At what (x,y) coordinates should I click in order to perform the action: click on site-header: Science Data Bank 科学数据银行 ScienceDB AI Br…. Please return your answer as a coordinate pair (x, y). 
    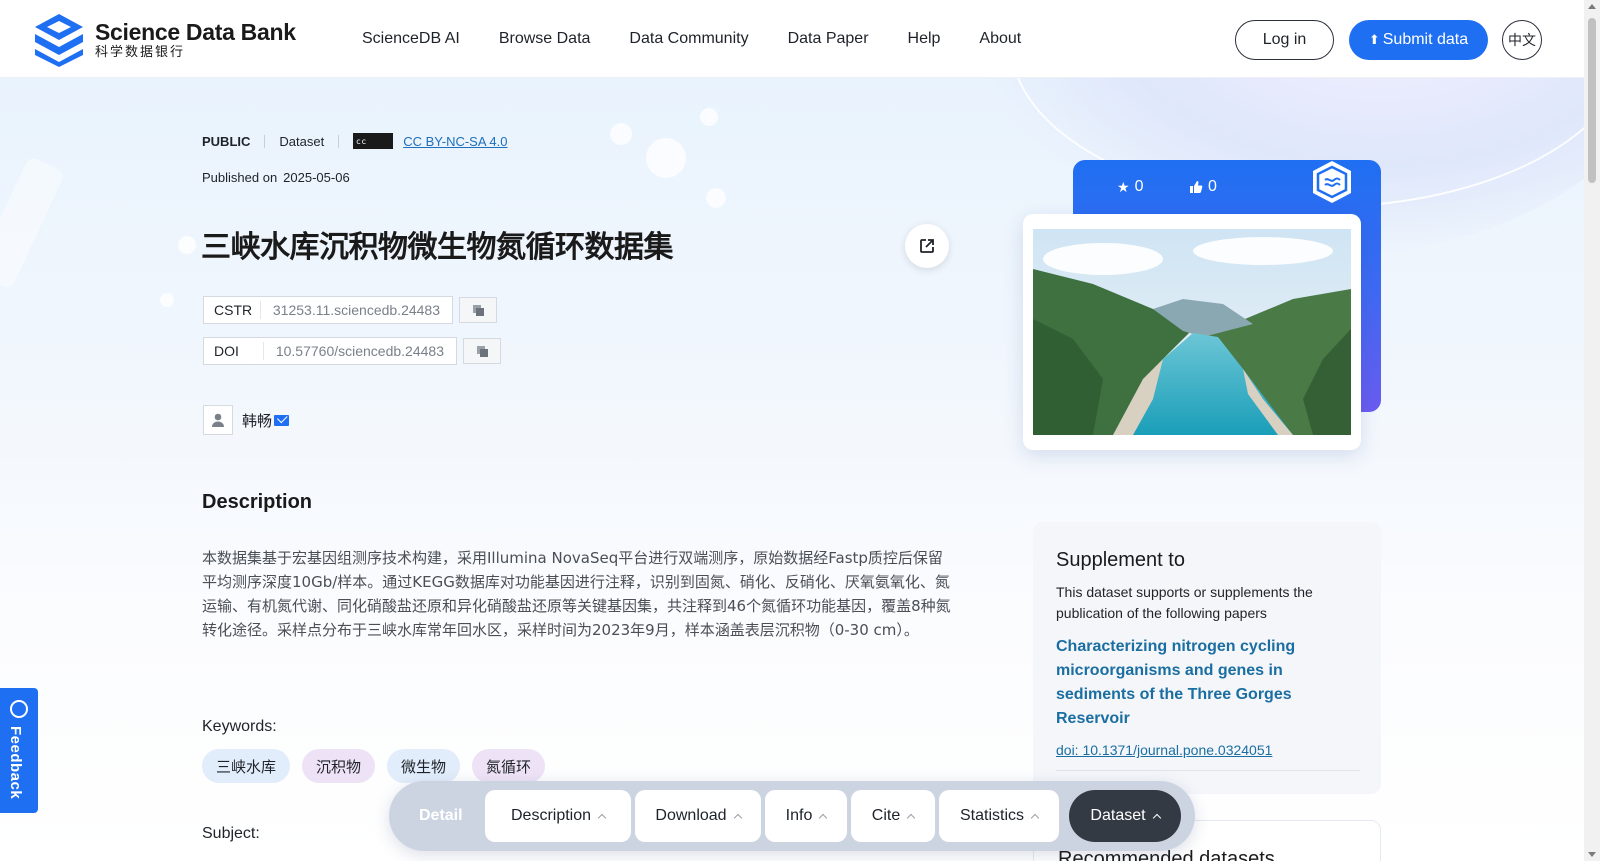
    Looking at the image, I should click on (792, 39).